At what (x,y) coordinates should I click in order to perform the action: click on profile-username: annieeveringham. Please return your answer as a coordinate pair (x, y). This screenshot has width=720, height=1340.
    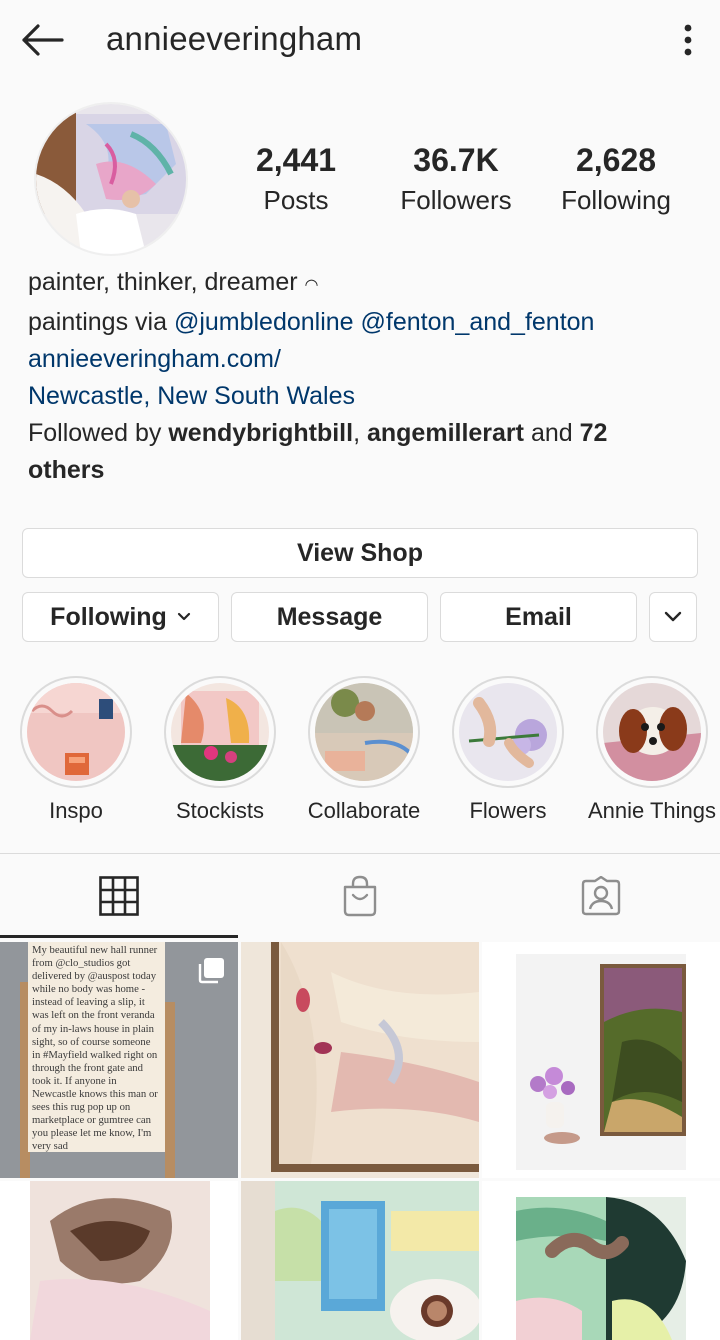
    Looking at the image, I should click on (234, 38).